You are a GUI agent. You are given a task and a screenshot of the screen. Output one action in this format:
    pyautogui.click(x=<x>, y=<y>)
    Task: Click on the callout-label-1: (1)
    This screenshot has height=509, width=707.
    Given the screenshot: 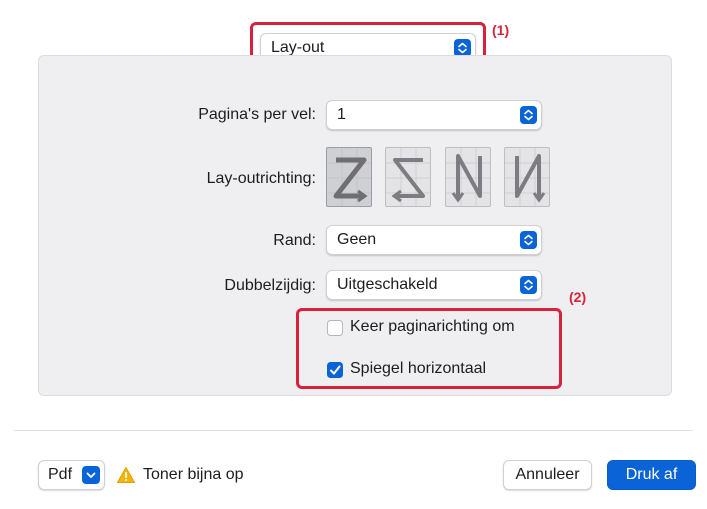 What is the action you would take?
    pyautogui.click(x=501, y=30)
    